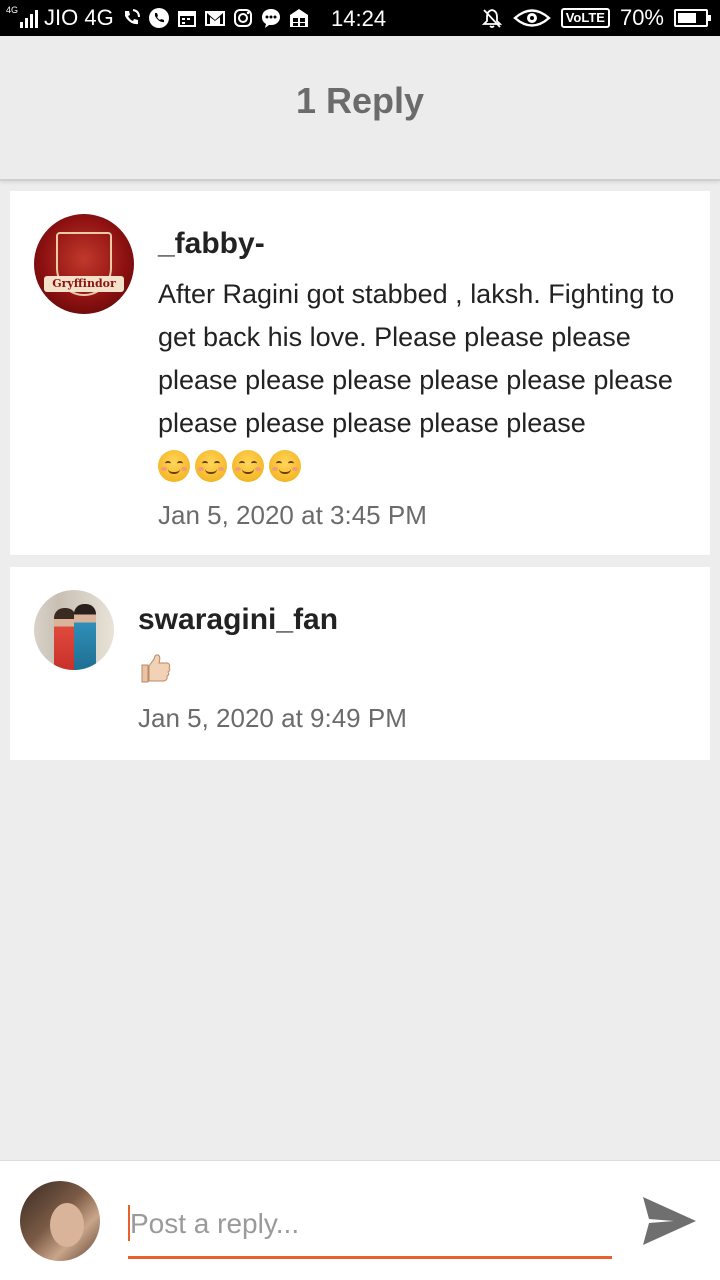  Describe the element at coordinates (12, 10) in the screenshot. I see `network-type-label: 4G` at that location.